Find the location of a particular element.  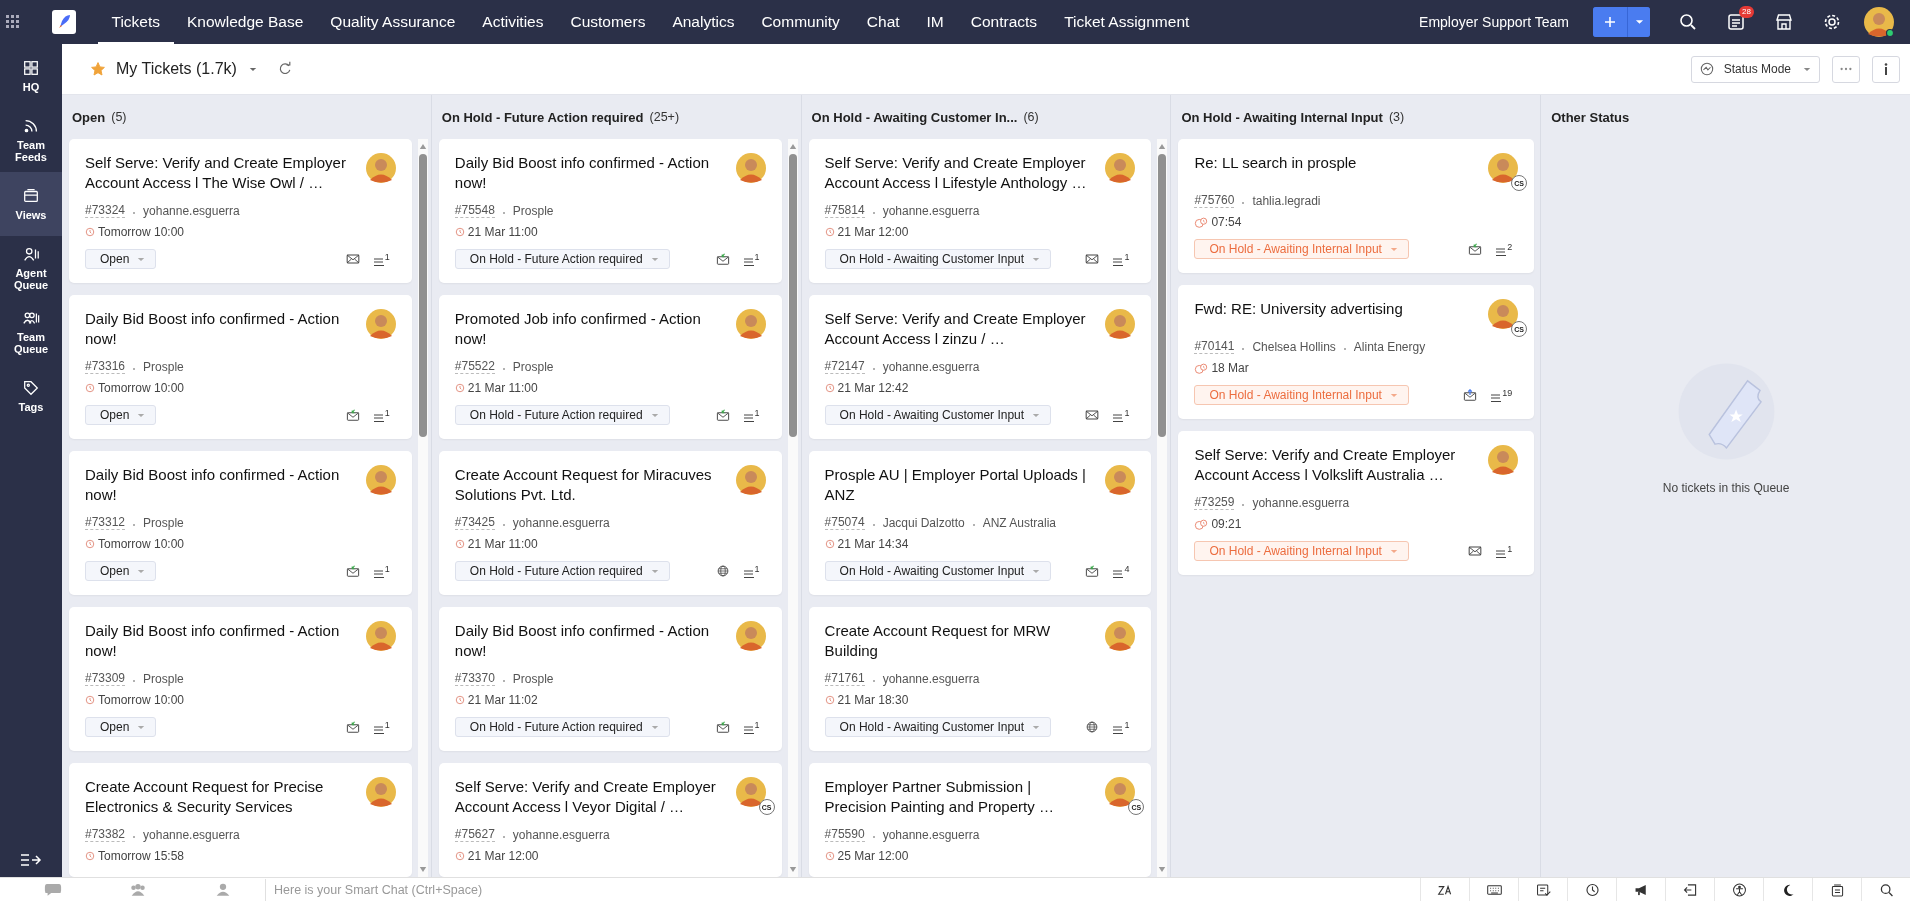

ticket-card: Prosple AU | Employer Portal Uploads | ANZ #75074 Jacqui Dalzotto ANZ Australia 21 Mar 14:34 On Hold - Awaiting Customer Input 4 is located at coordinates (980, 523).